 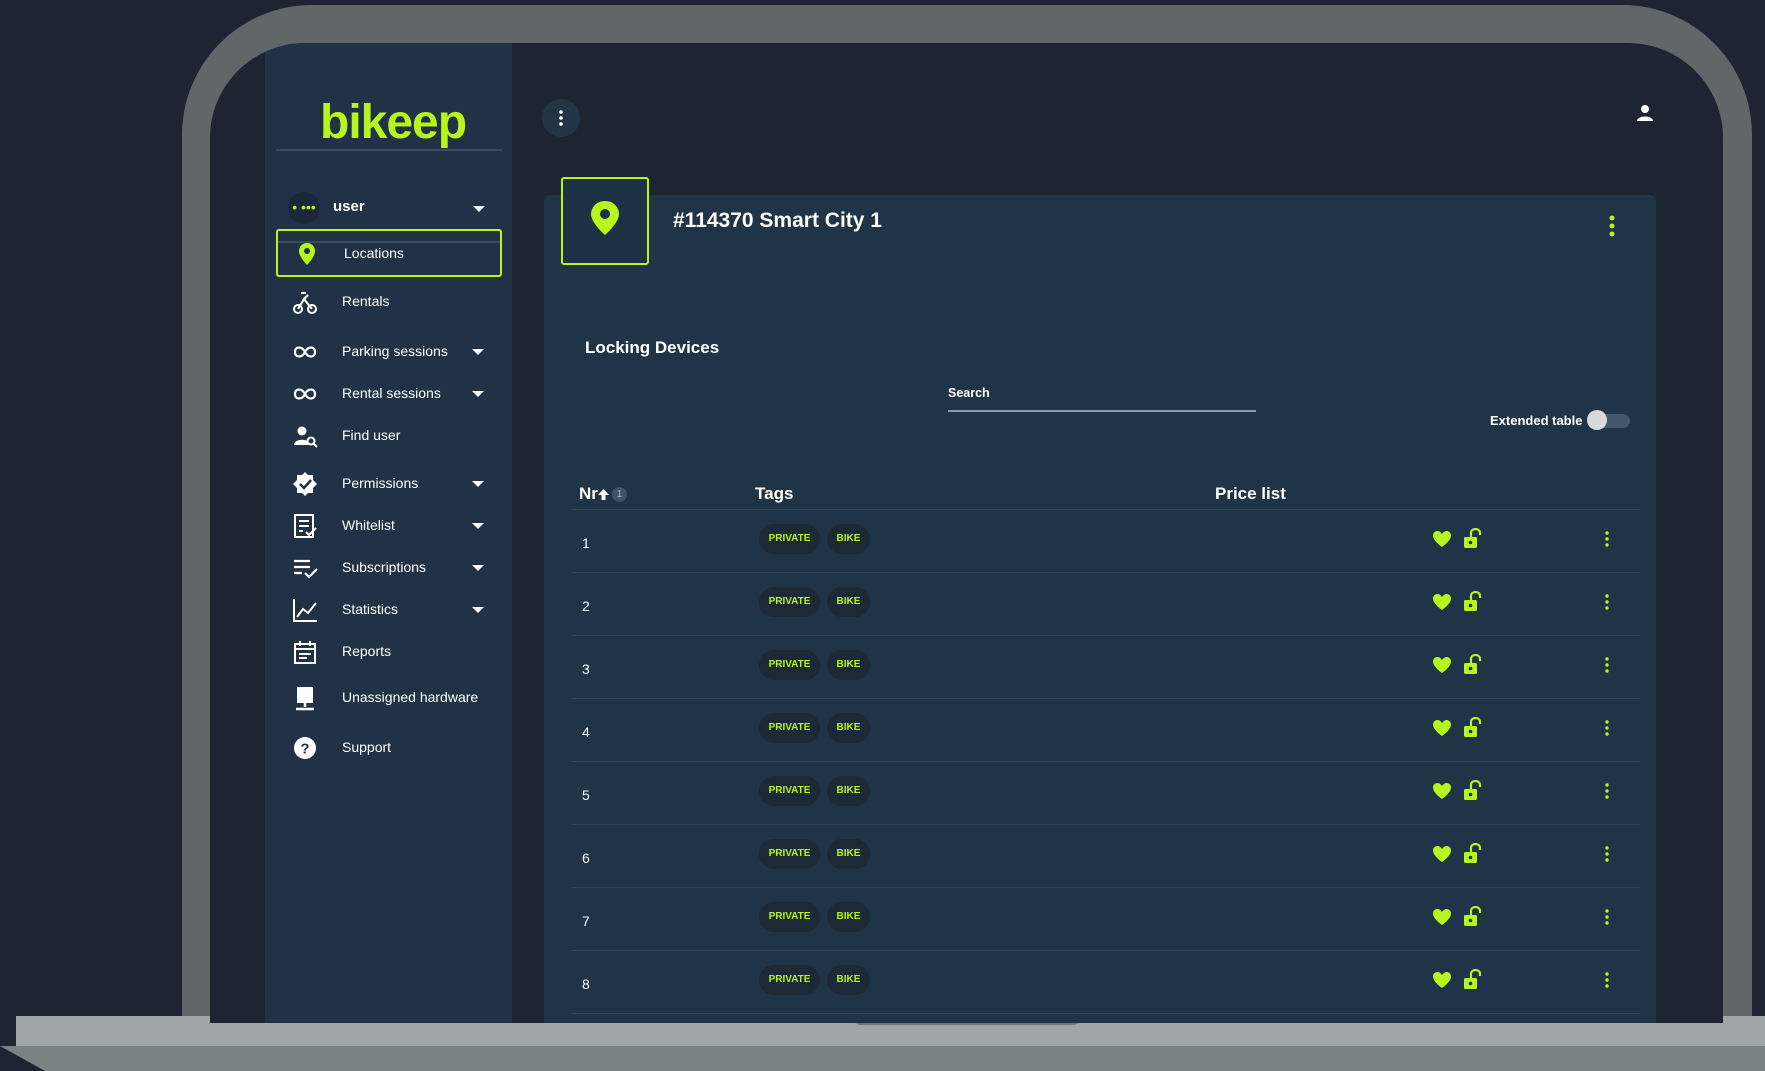 I want to click on location-options-icon, so click(x=1612, y=226).